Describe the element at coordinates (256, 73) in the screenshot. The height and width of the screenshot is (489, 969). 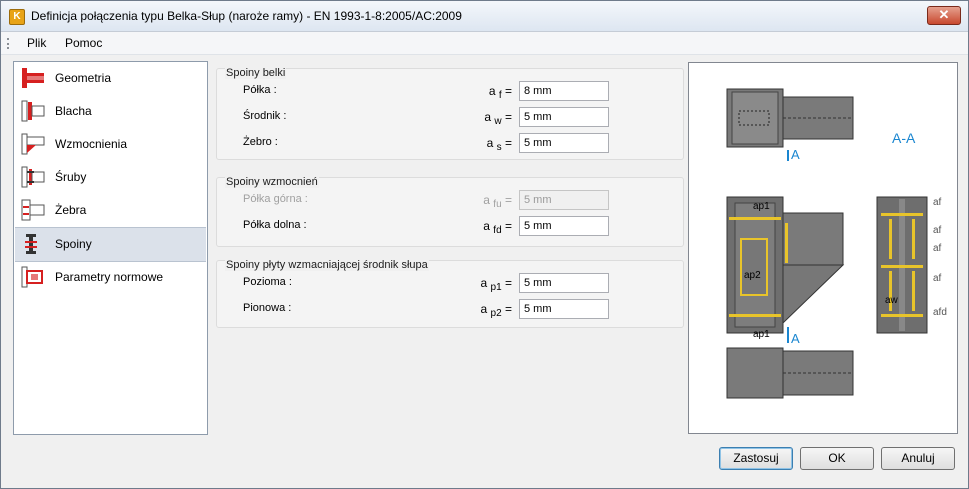
I see `group-title: Spoiny belki` at that location.